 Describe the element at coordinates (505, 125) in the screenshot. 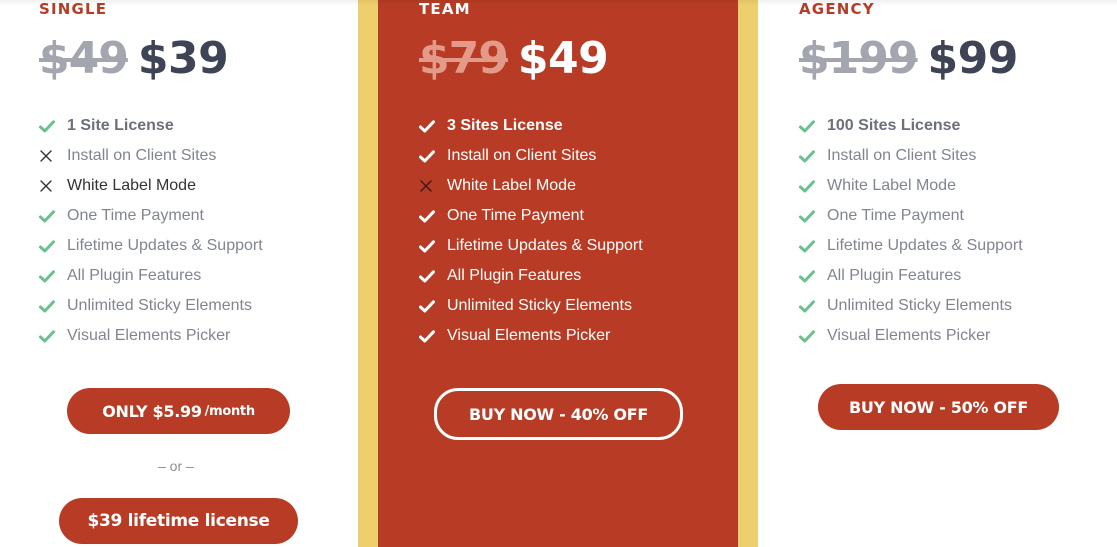

I see `feature-label: 3 Sites License` at that location.